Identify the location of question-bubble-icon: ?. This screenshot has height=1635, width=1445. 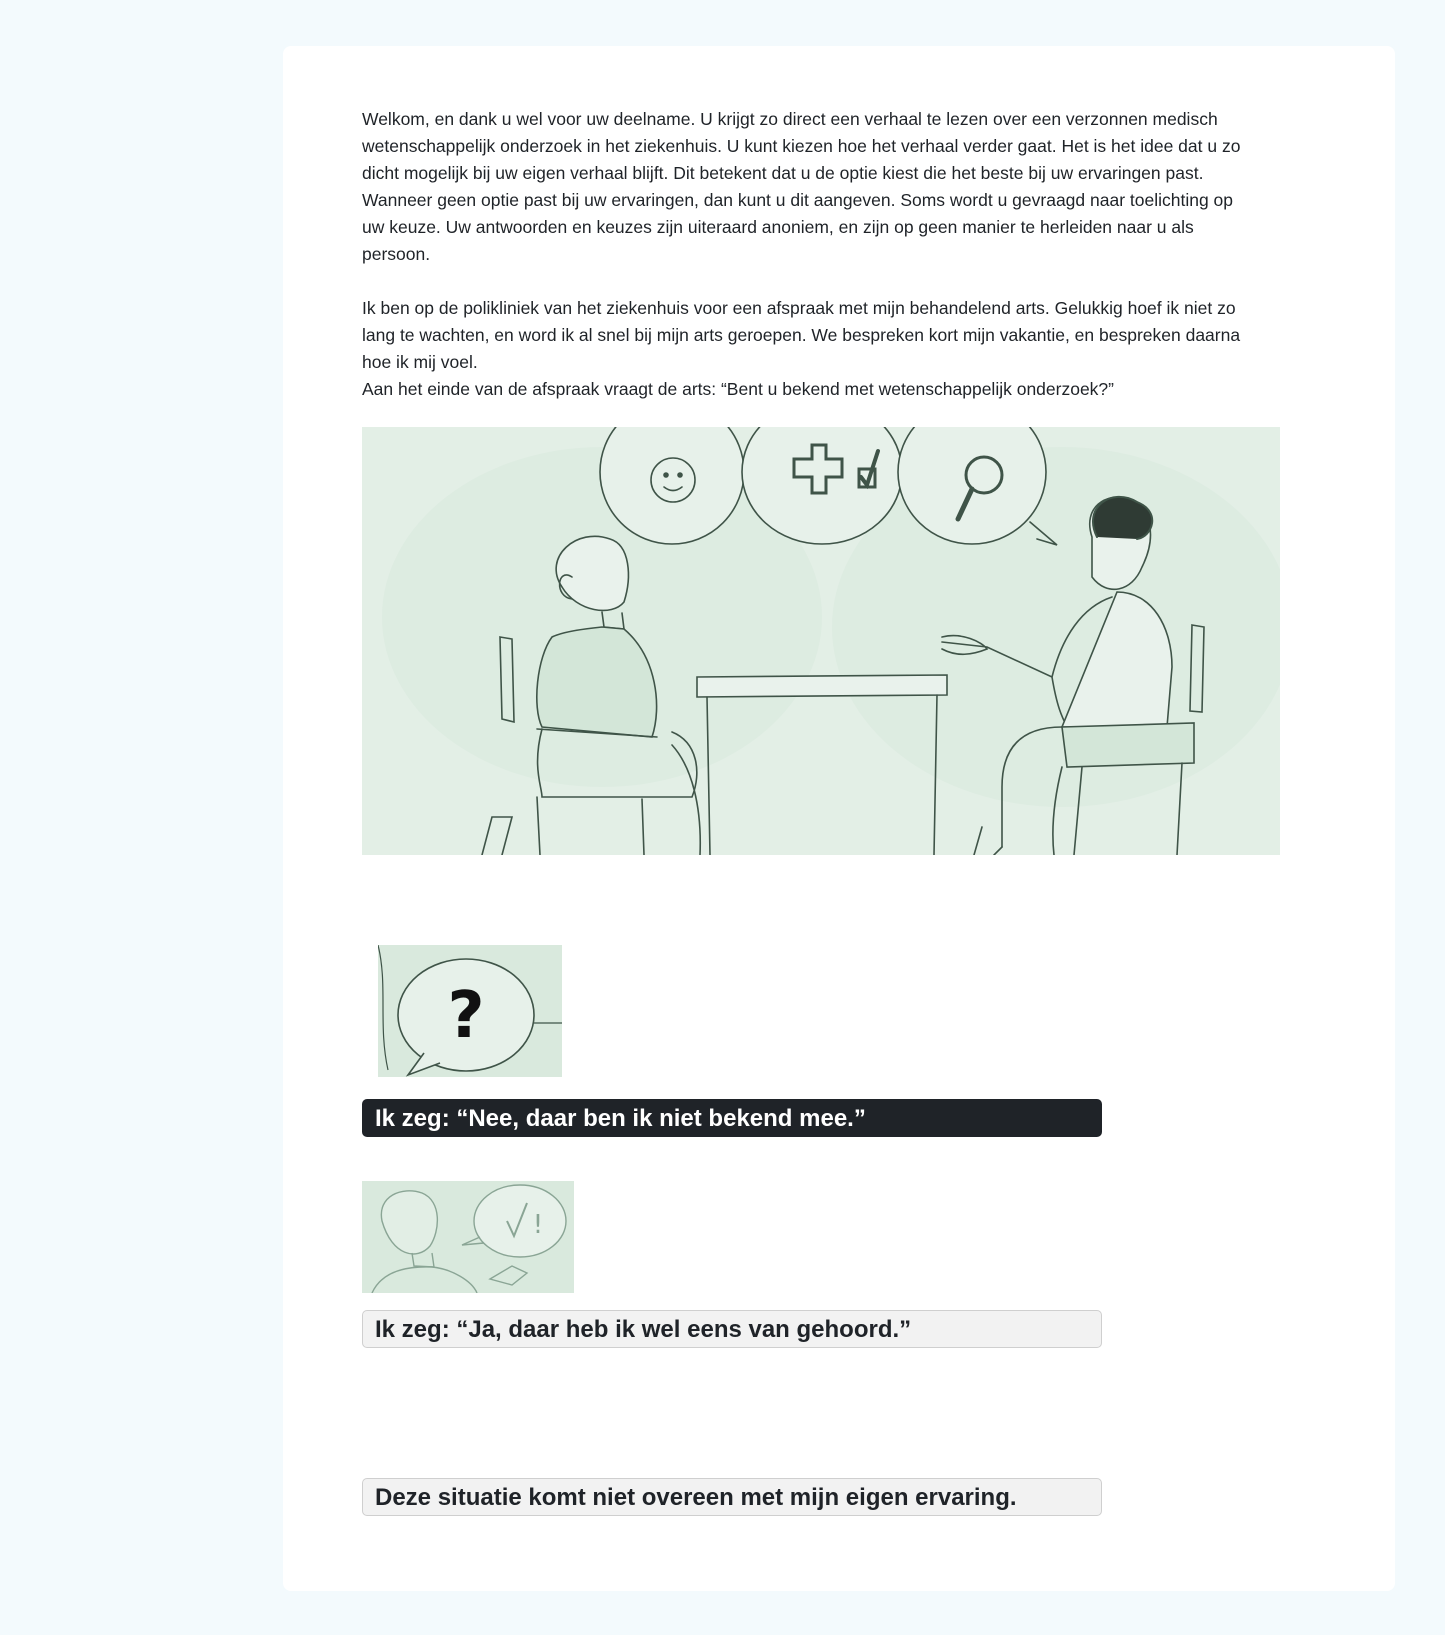
(470, 1011).